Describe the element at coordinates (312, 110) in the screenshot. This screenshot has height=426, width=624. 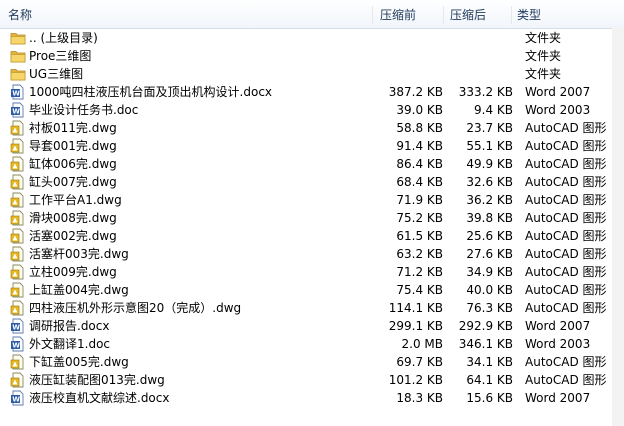
I see `file-row: W 毕业设计任务书.doc 39.0 KB 9.4 KB Word 2003` at that location.